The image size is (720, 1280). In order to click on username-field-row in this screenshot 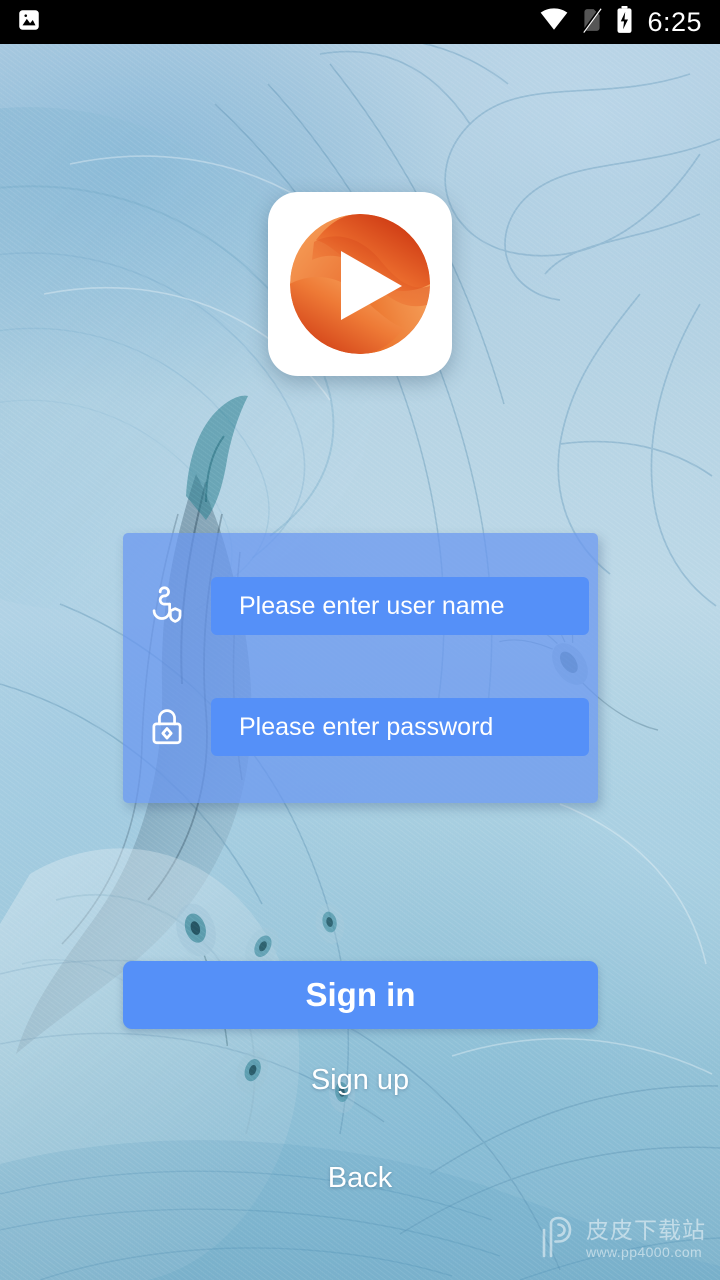, I will do `click(360, 606)`.